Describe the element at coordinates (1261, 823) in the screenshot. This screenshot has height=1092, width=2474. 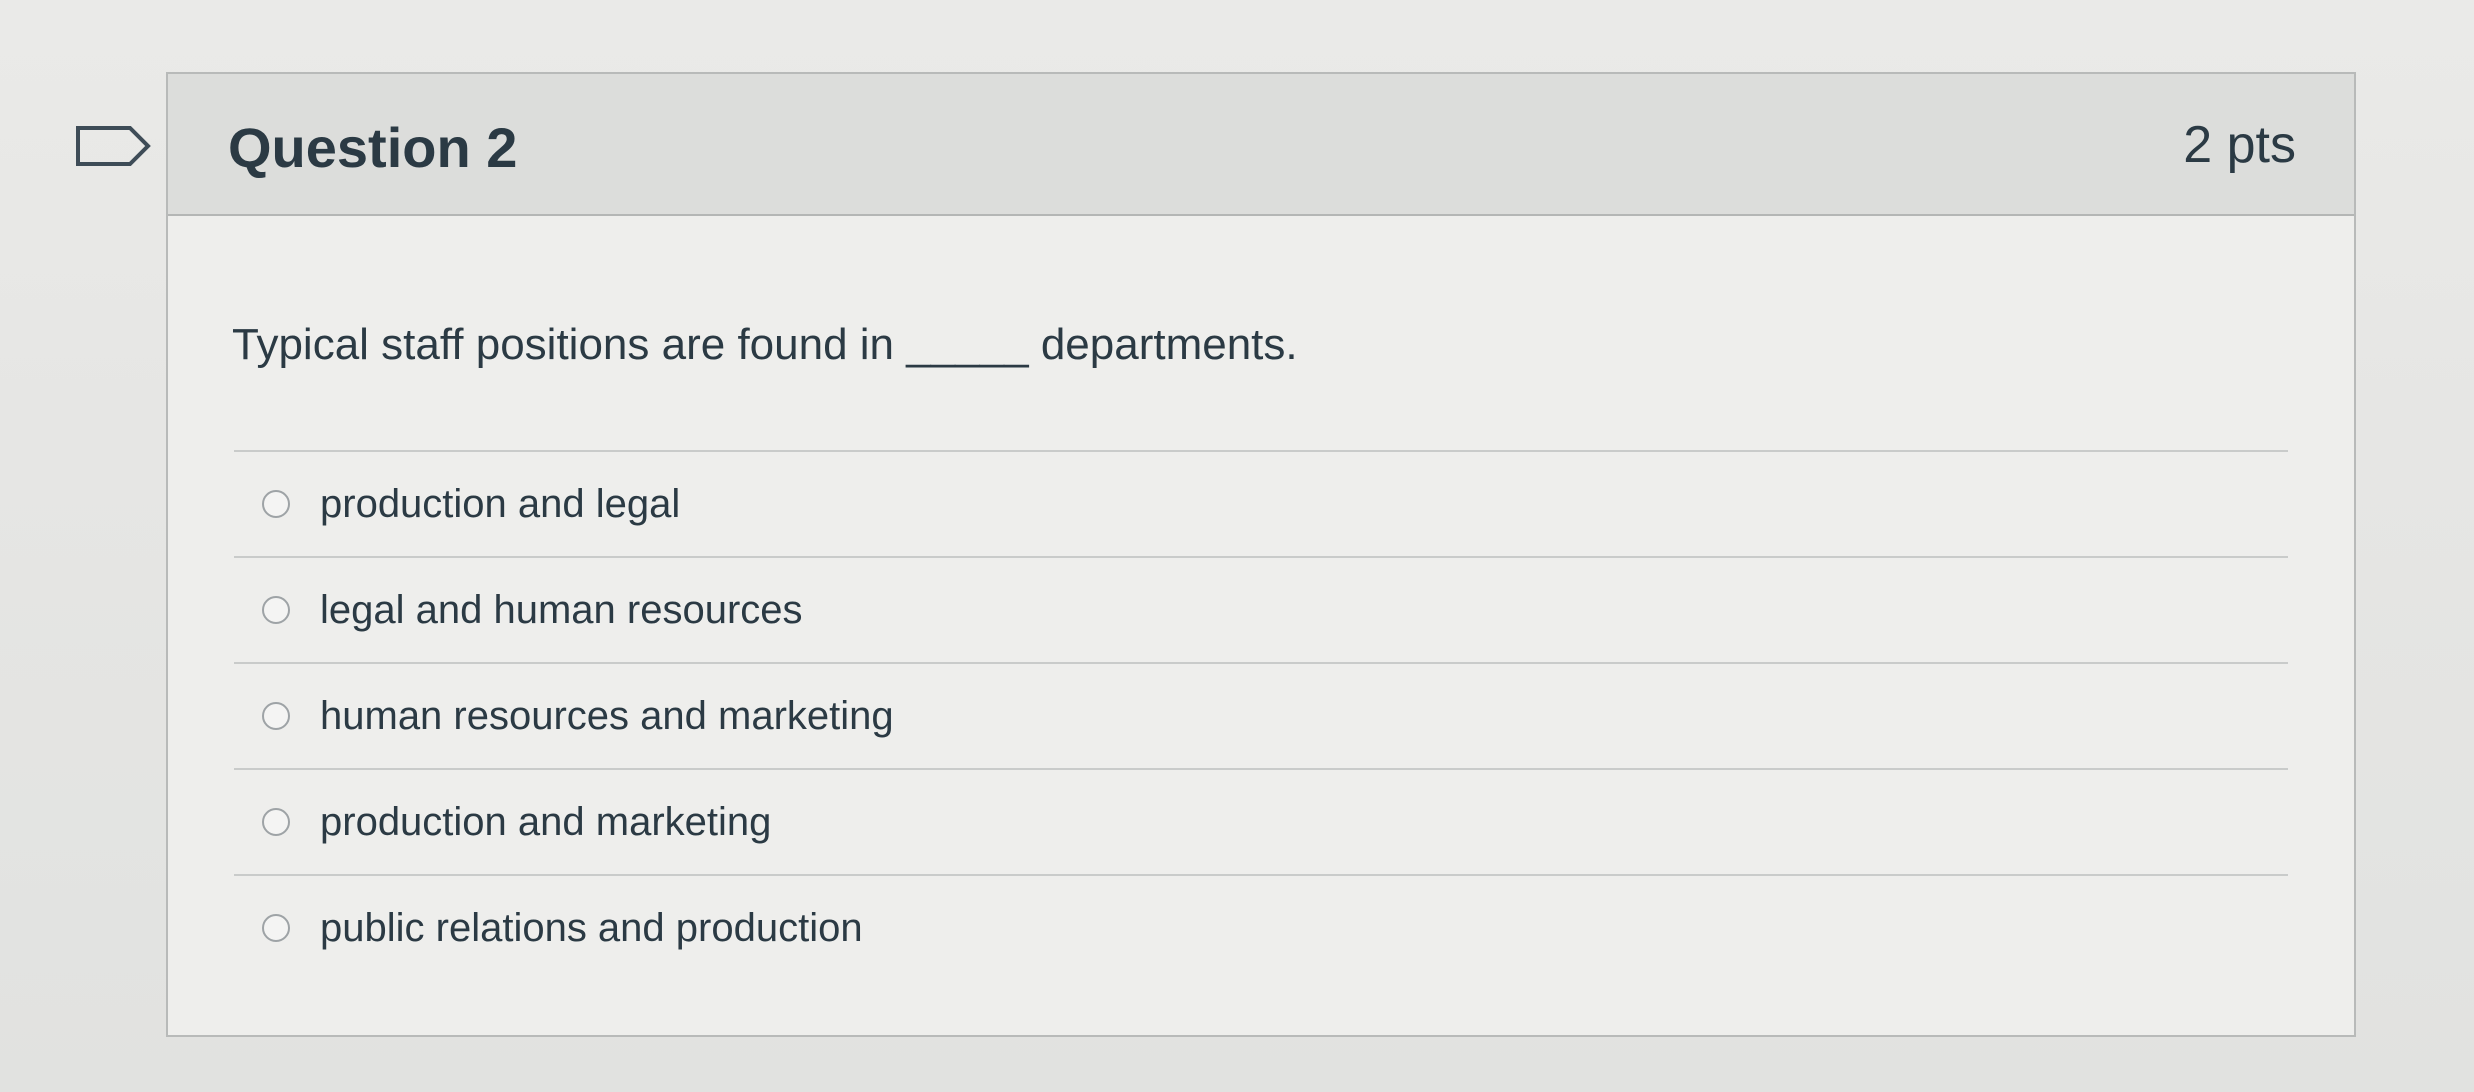
I see `answer-option-4: production and marketing` at that location.